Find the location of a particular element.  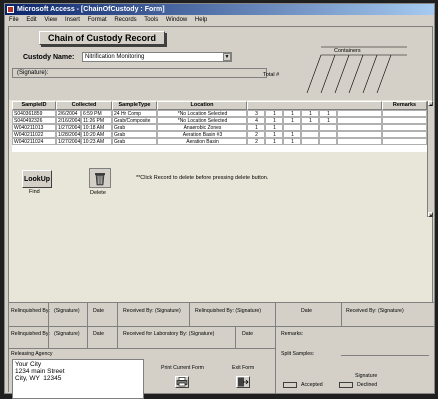

menu-tools: Tools is located at coordinates (151, 20).